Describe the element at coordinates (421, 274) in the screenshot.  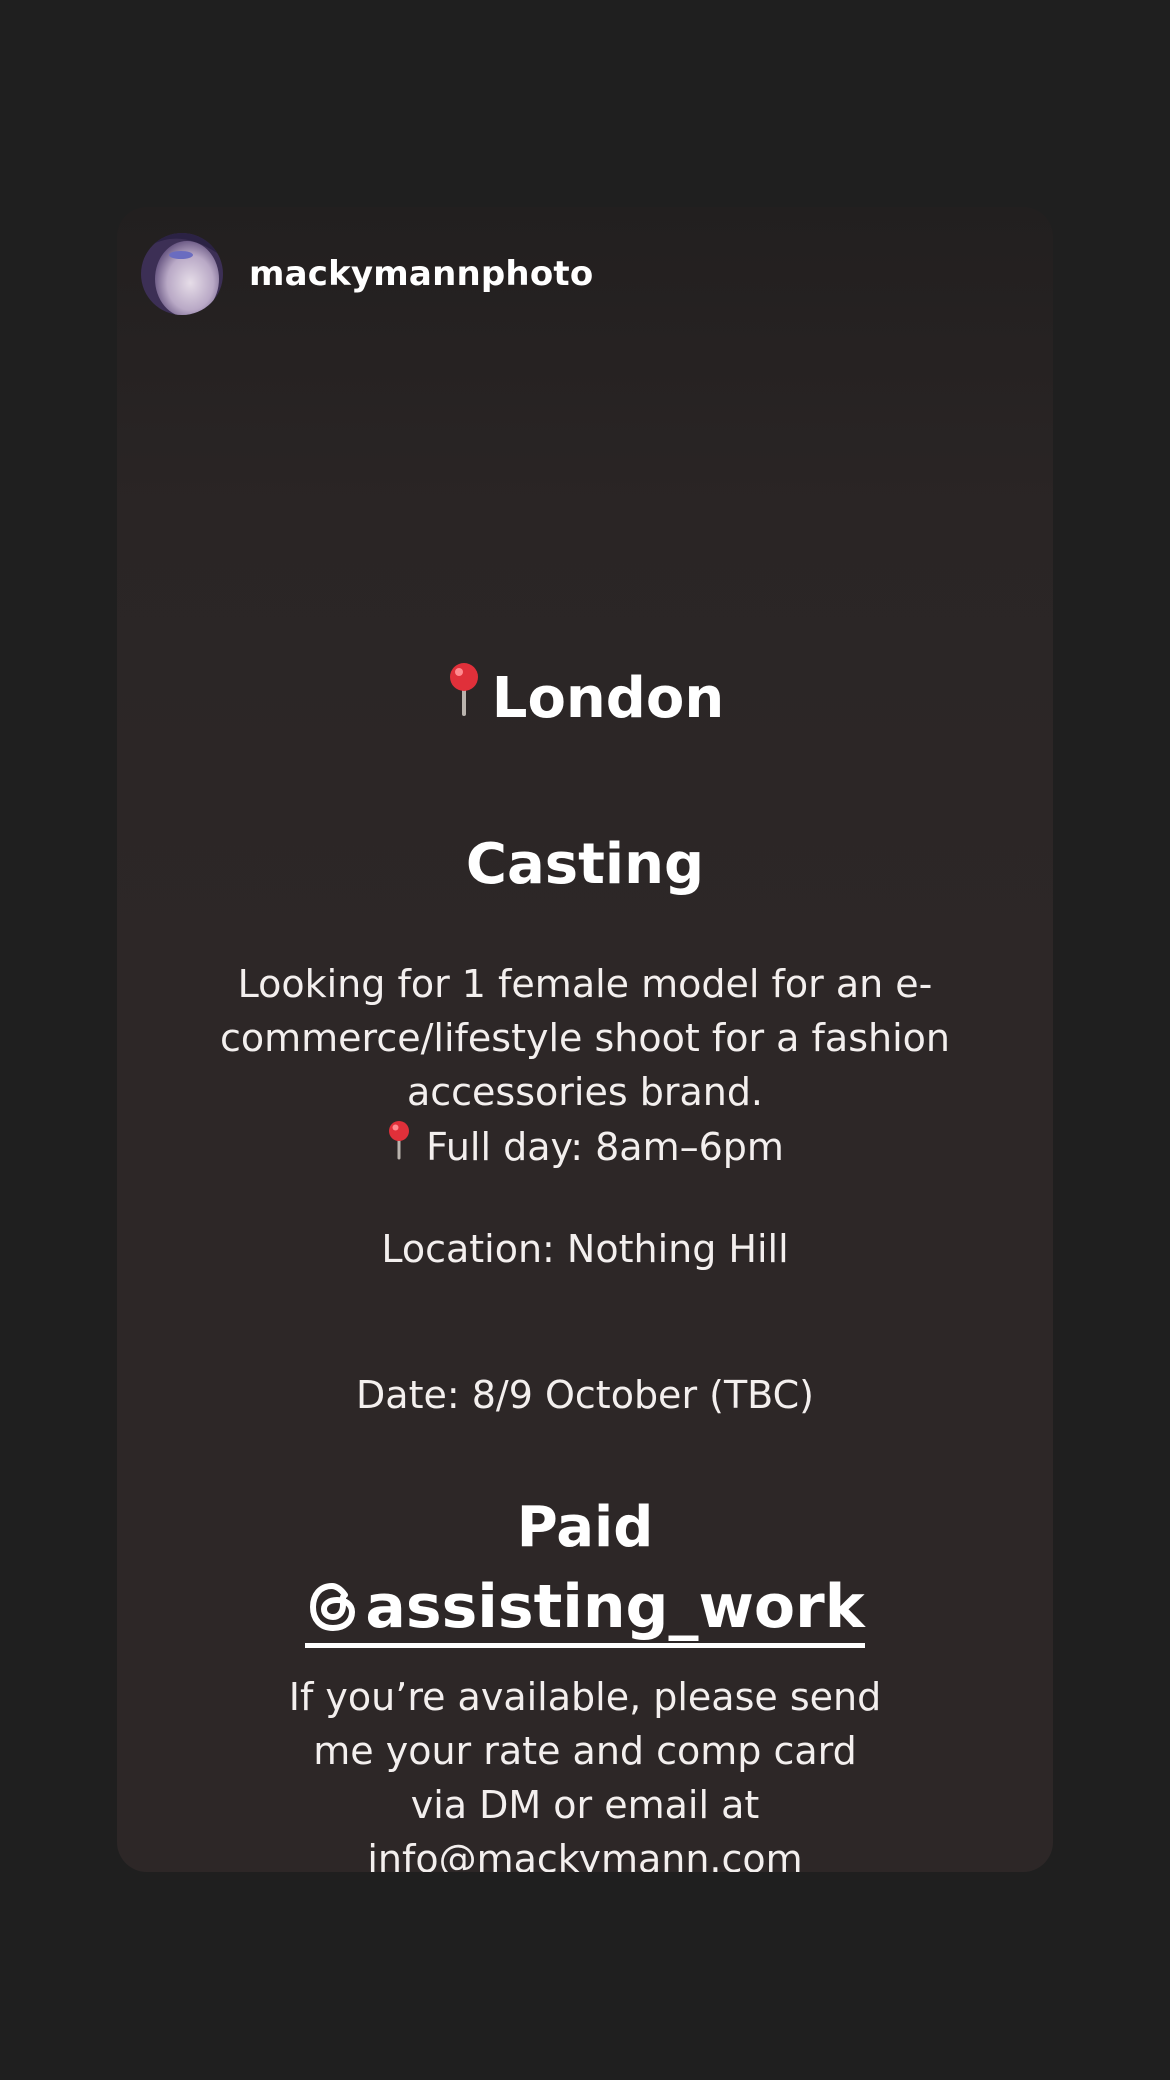
I see `username: mackymannphoto` at that location.